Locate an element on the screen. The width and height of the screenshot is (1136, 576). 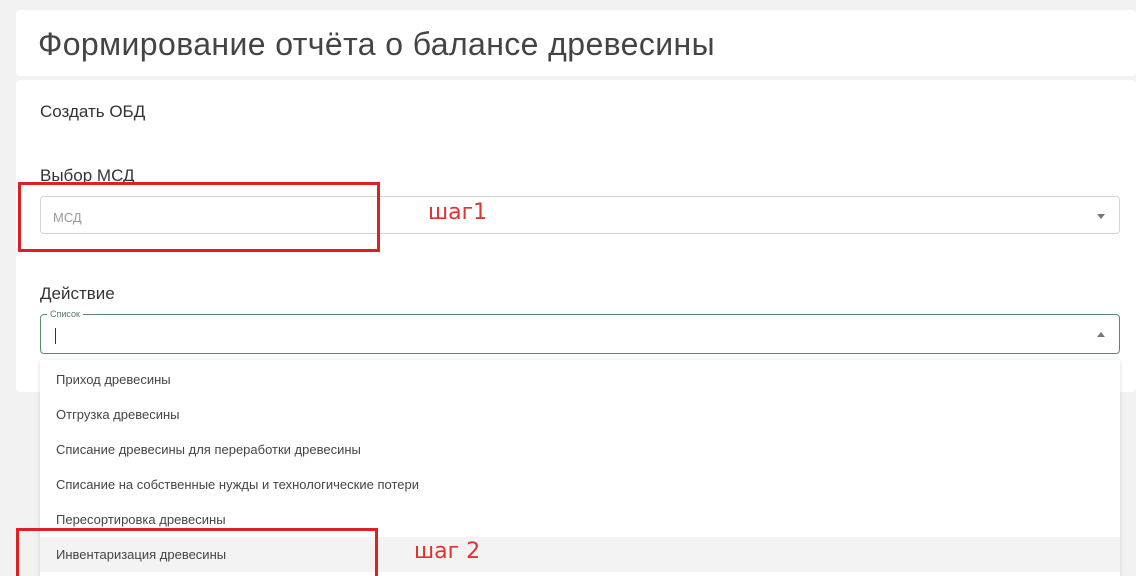
section-title: Создать ОБД is located at coordinates (93, 111).